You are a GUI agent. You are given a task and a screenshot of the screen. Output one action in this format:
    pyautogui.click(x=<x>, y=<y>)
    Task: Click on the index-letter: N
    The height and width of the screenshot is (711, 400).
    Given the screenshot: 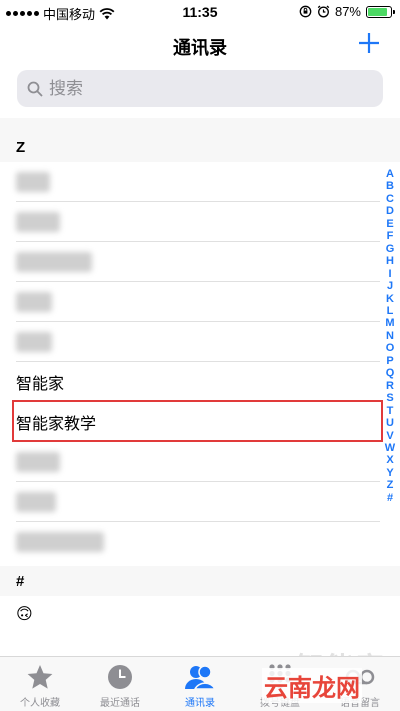 What is the action you would take?
    pyautogui.click(x=390, y=336)
    